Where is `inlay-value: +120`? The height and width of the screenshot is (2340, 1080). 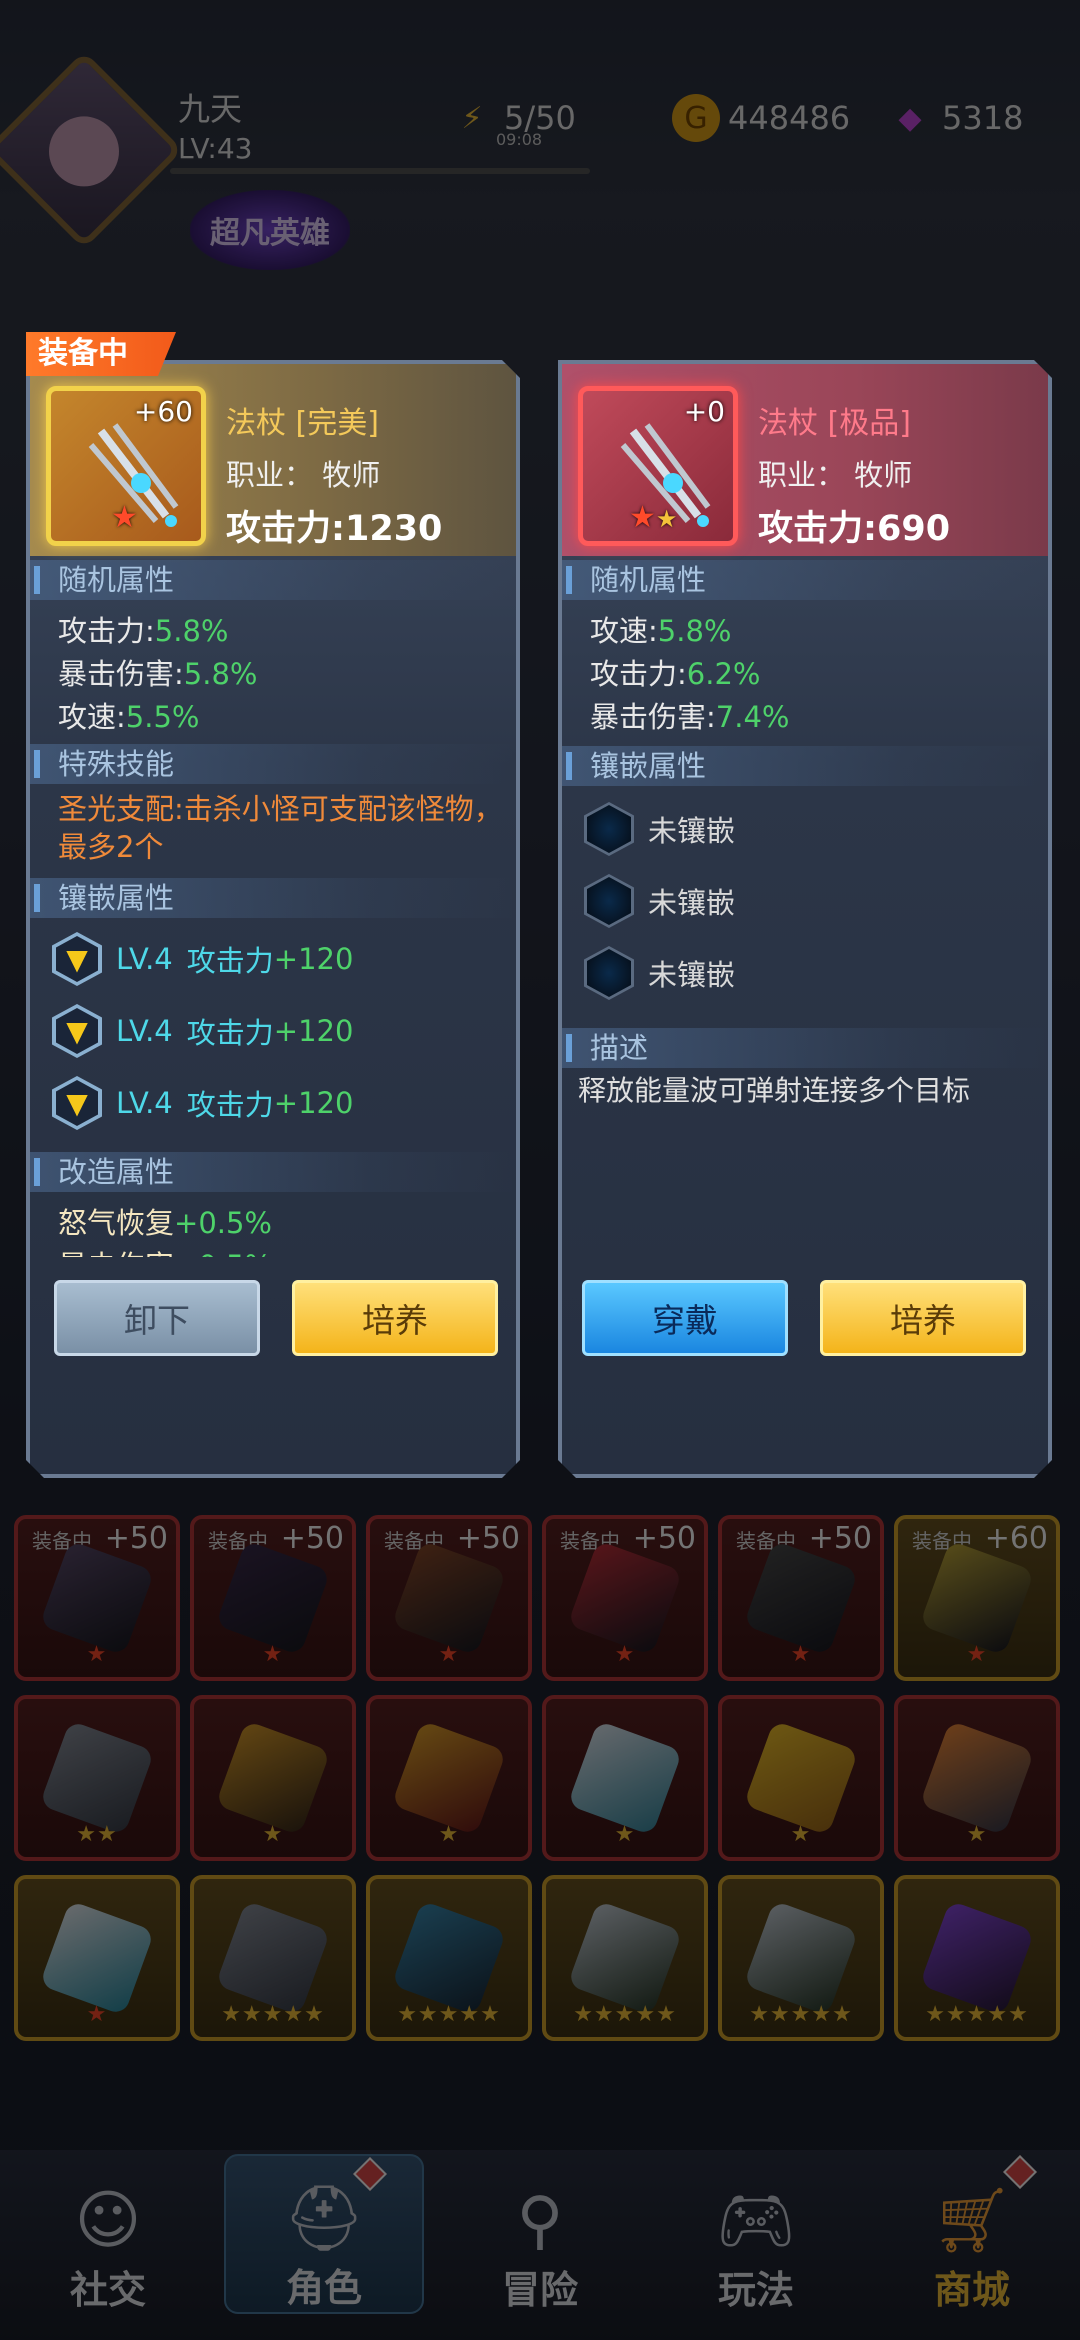
inlay-value: +120 is located at coordinates (313, 1031).